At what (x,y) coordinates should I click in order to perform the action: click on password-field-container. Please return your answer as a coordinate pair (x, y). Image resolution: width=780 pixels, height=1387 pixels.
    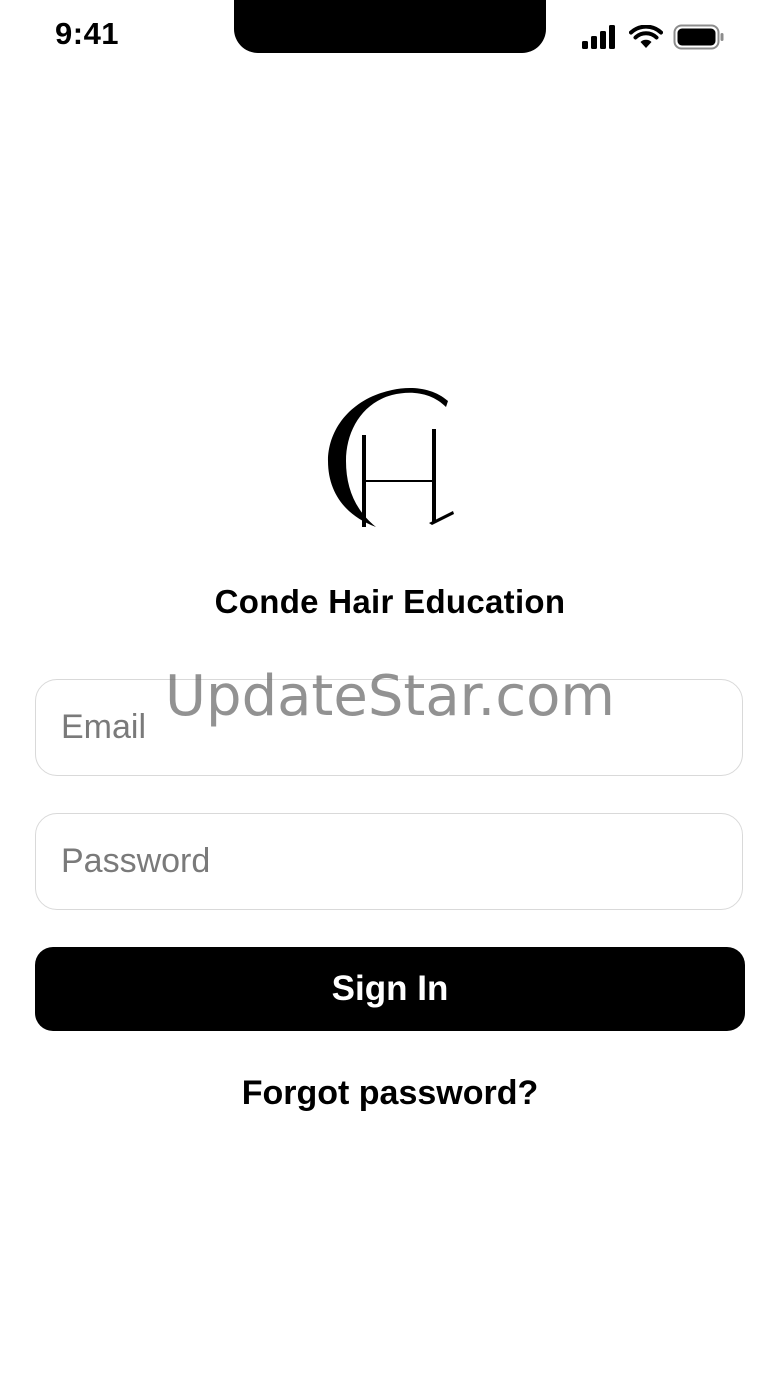
    Looking at the image, I should click on (389, 861).